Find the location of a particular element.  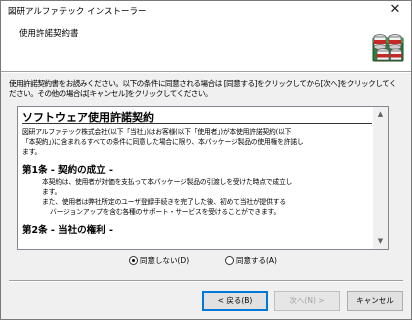

back-button: < 戻る(B) is located at coordinates (235, 301).